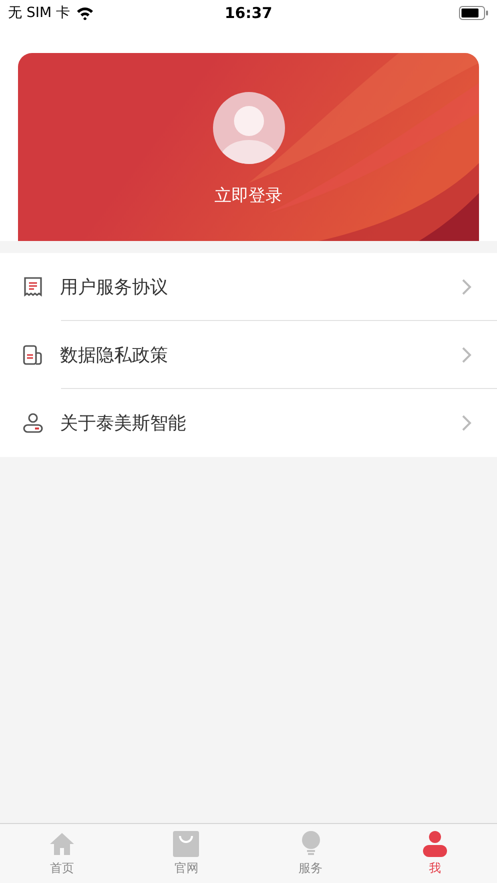  Describe the element at coordinates (310, 853) in the screenshot. I see `tab-item: 服务` at that location.